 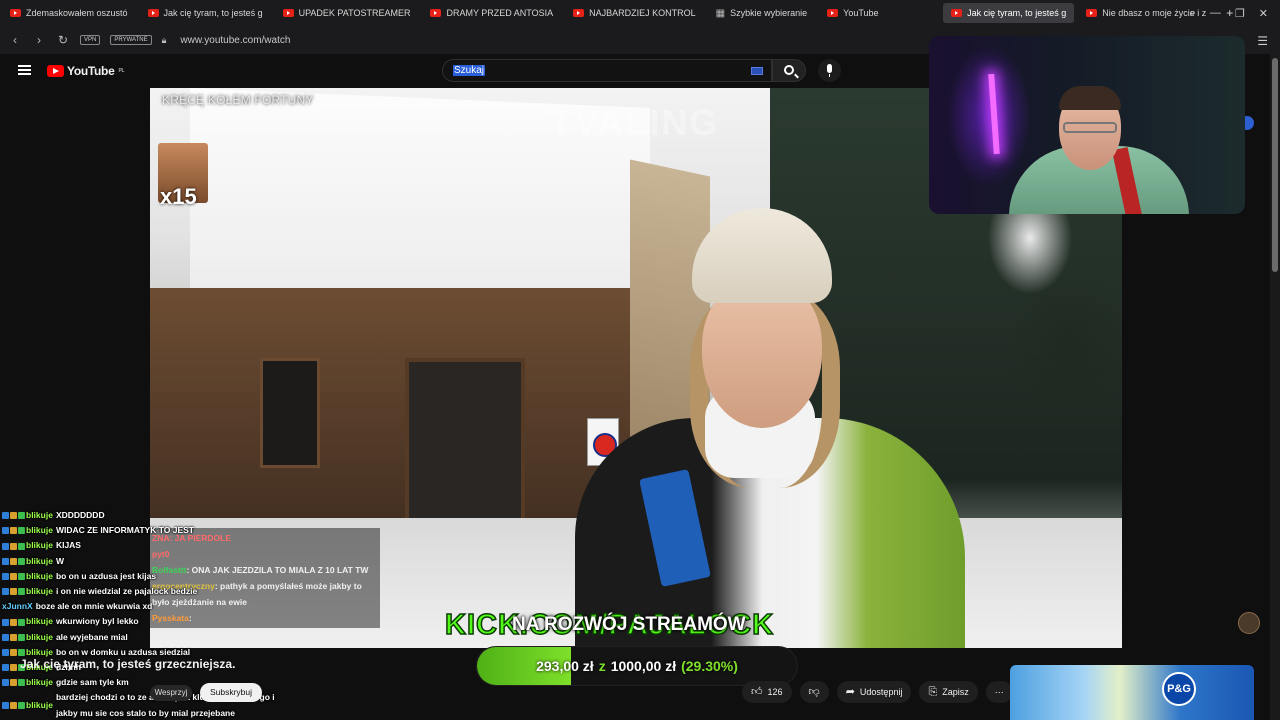 I want to click on more-icon: ⋯, so click(x=999, y=691).